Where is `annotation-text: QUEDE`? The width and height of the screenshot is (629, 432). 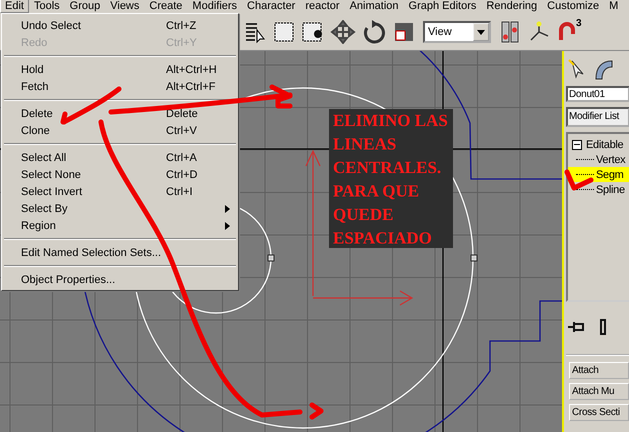 annotation-text: QUEDE is located at coordinates (363, 214).